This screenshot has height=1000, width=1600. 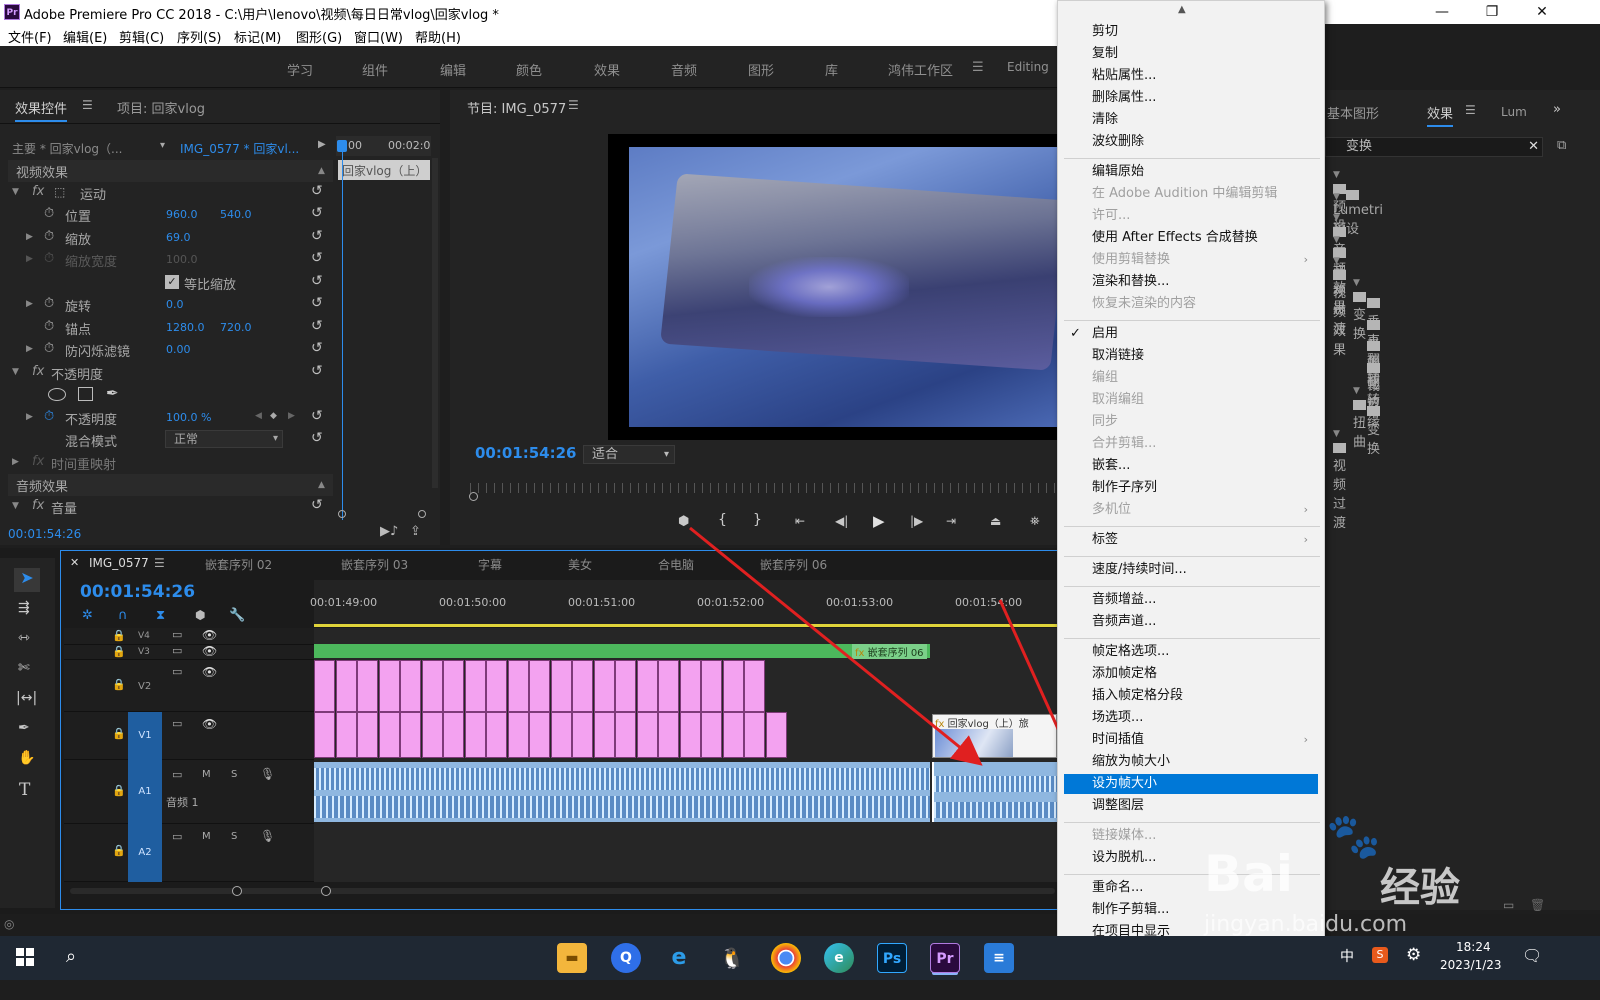 I want to click on context-menu-item: 同步, so click(x=1205, y=422).